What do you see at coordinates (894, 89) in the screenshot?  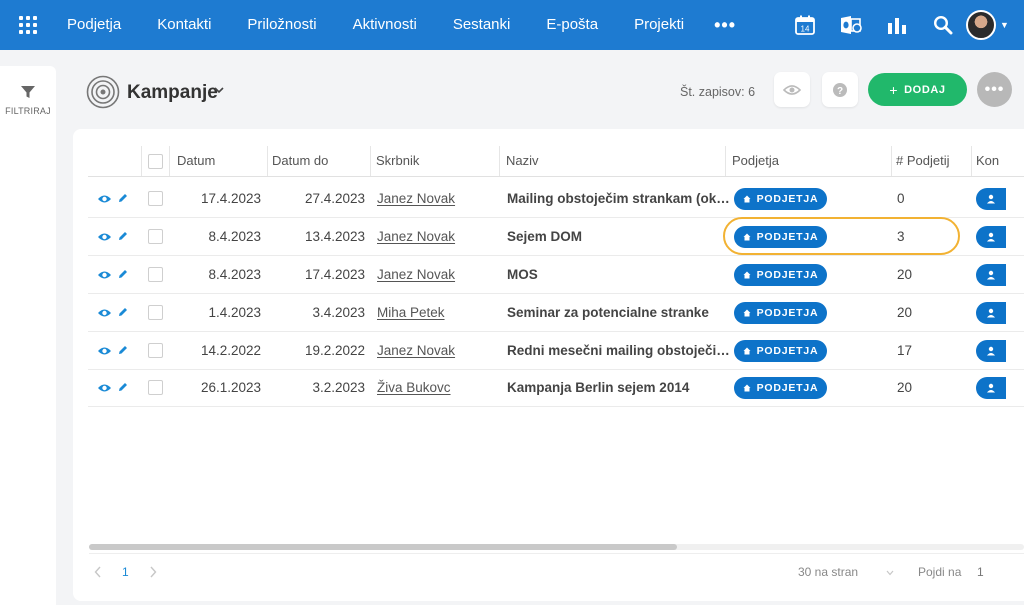 I see `plus-icon: +` at bounding box center [894, 89].